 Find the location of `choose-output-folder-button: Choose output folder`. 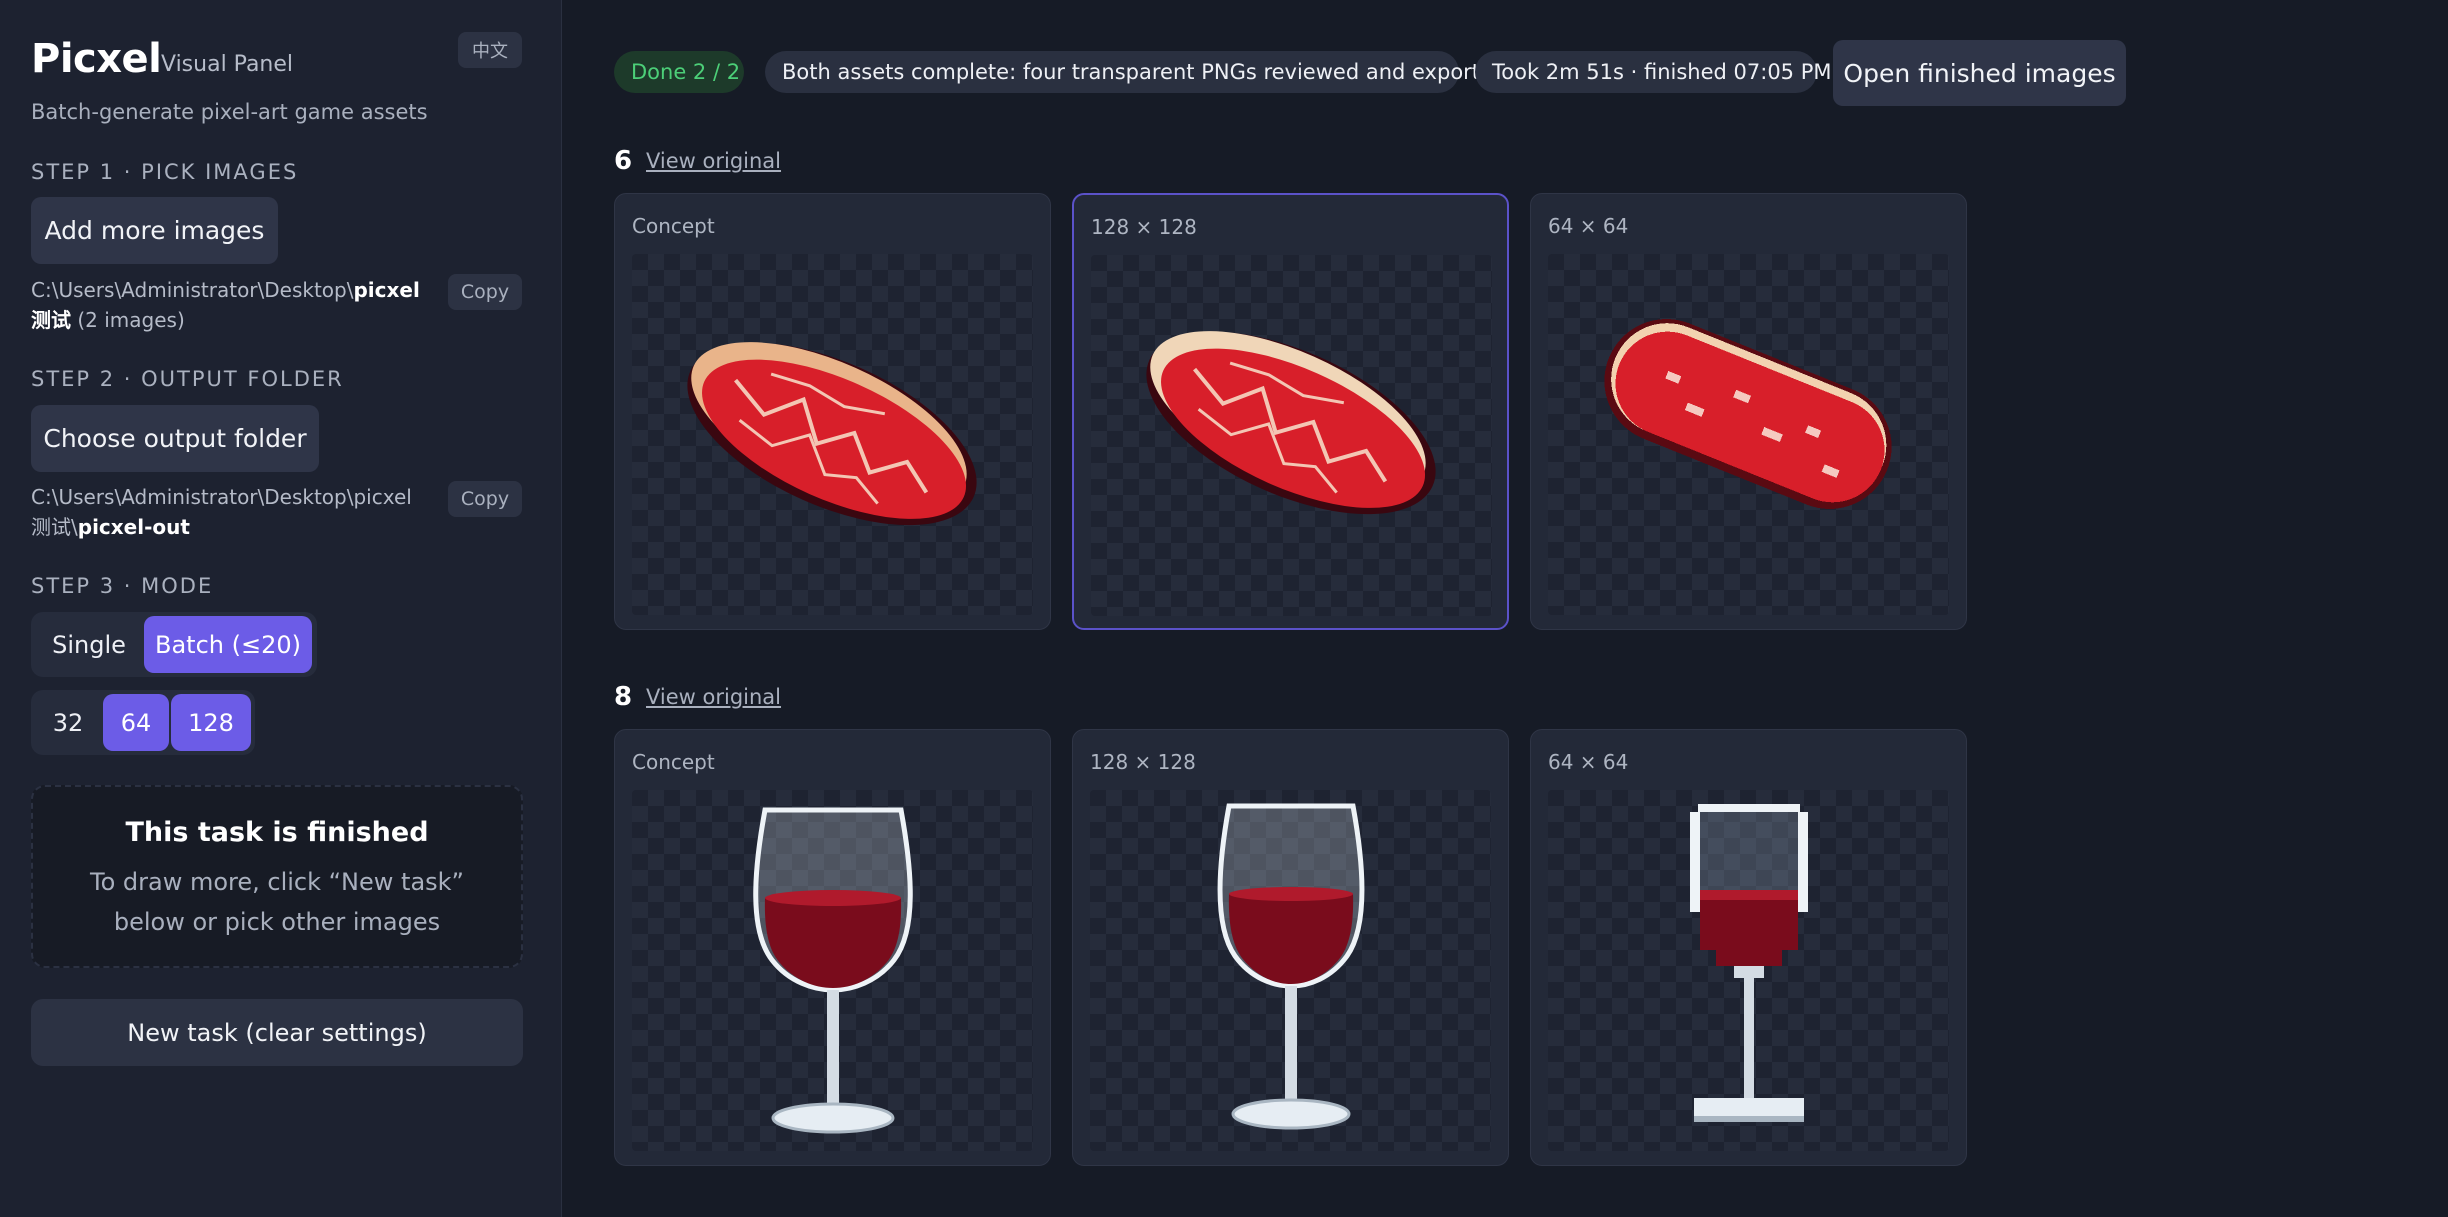

choose-output-folder-button: Choose output folder is located at coordinates (175, 438).